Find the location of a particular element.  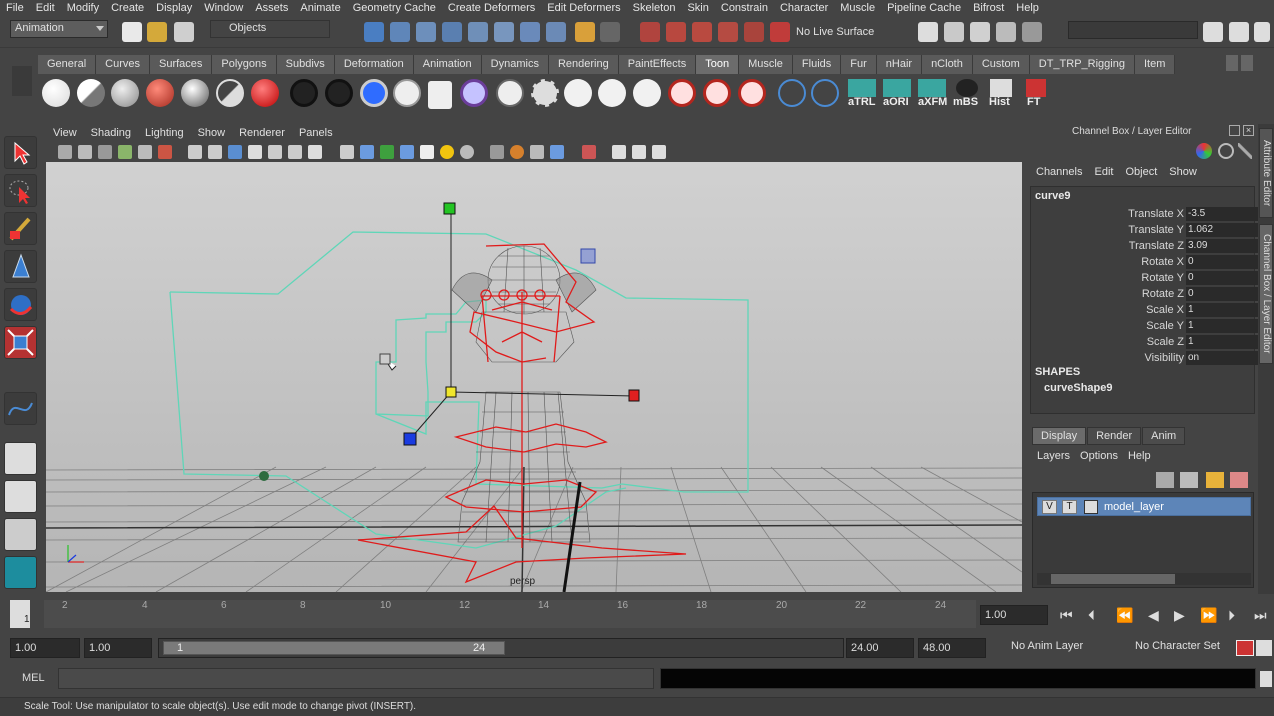

shape-name: curveShape9 is located at coordinates (1078, 388).